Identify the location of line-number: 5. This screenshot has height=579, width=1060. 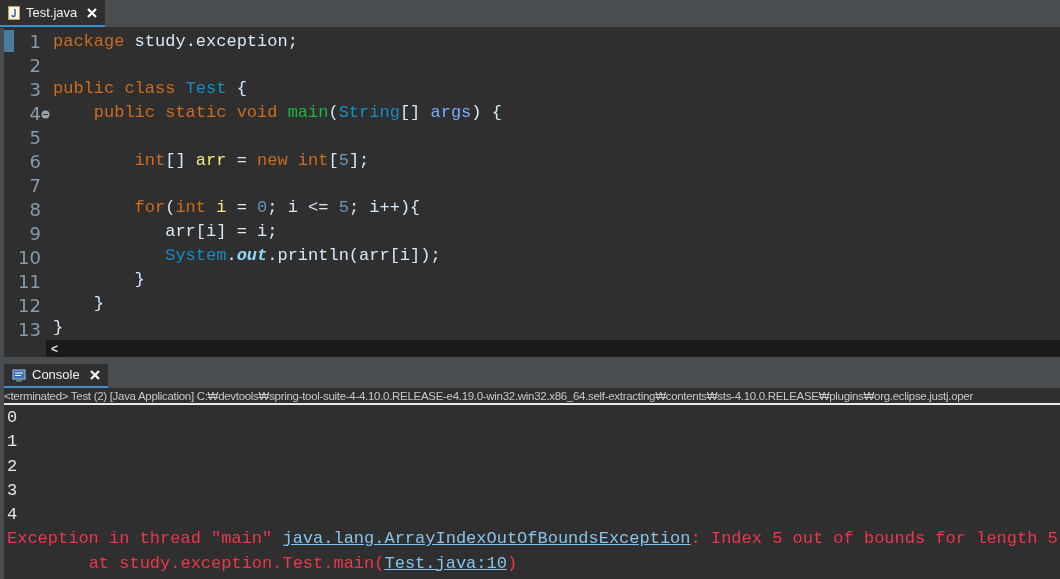
(35, 138).